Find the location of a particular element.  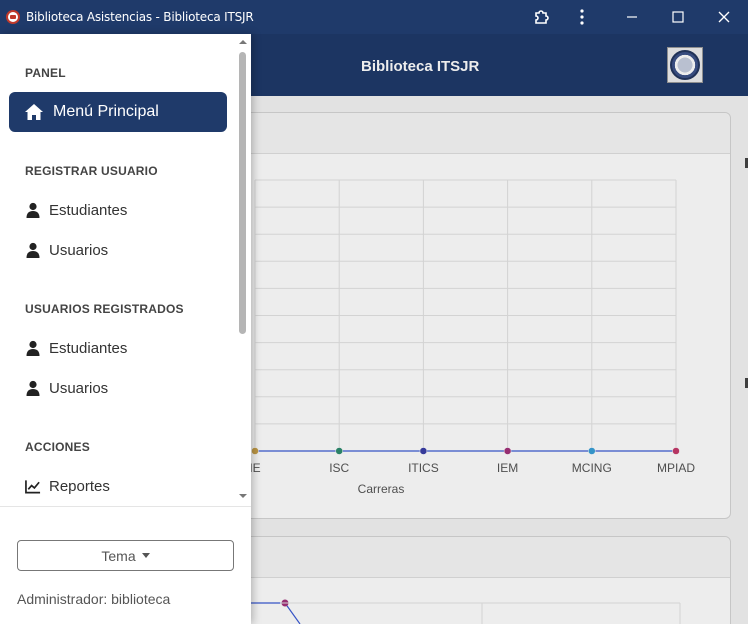

close-button is located at coordinates (724, 17).